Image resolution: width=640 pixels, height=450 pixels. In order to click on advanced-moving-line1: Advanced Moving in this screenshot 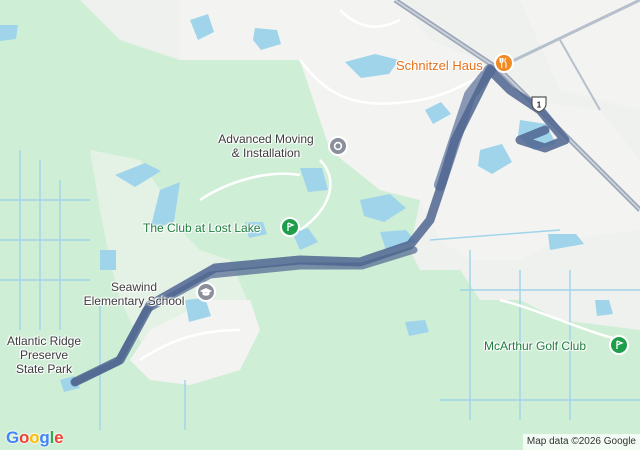, I will do `click(266, 139)`.